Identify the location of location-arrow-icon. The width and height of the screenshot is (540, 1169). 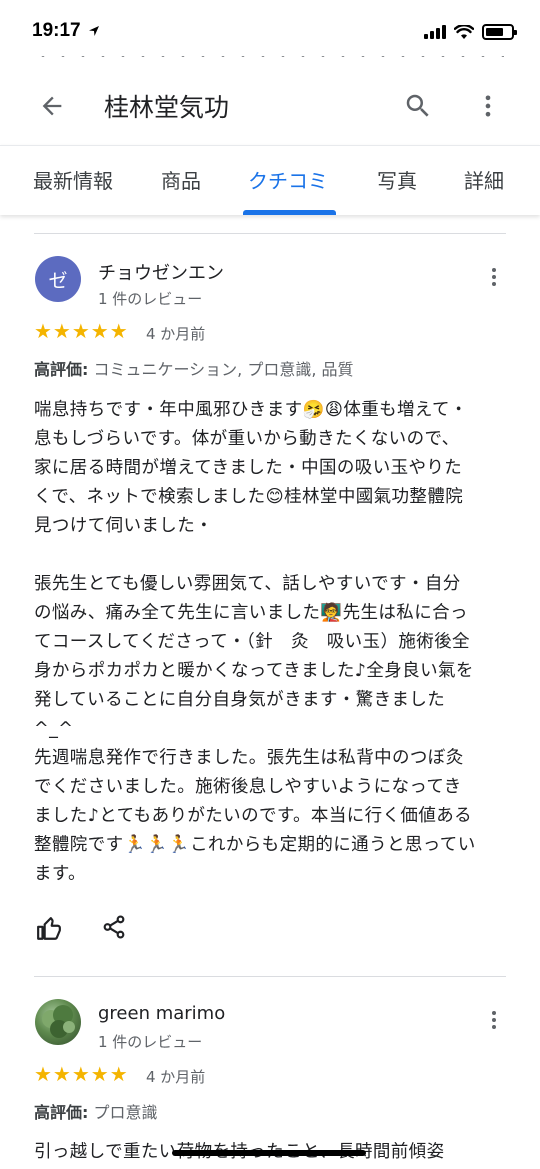
(94, 31).